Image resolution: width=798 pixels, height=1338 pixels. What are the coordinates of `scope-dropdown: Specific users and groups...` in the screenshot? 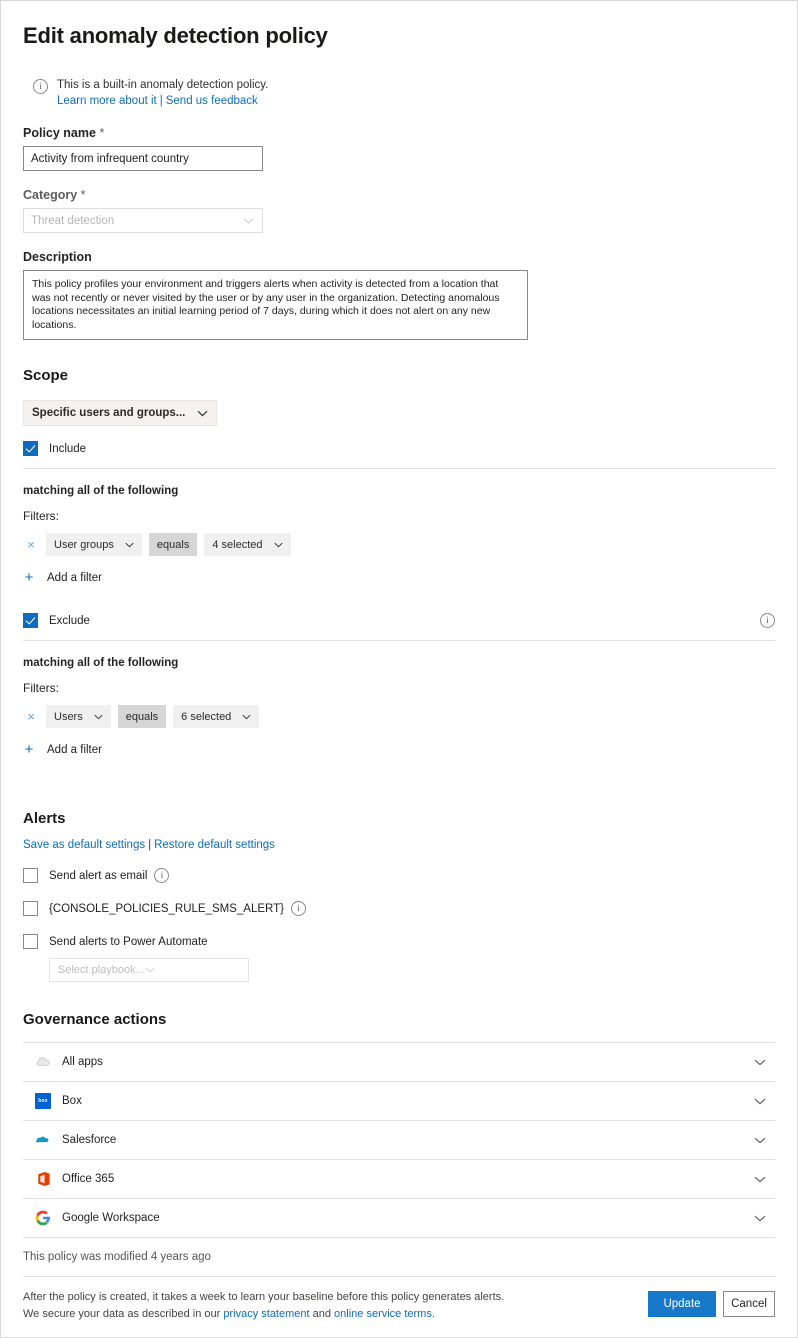 It's located at (120, 413).